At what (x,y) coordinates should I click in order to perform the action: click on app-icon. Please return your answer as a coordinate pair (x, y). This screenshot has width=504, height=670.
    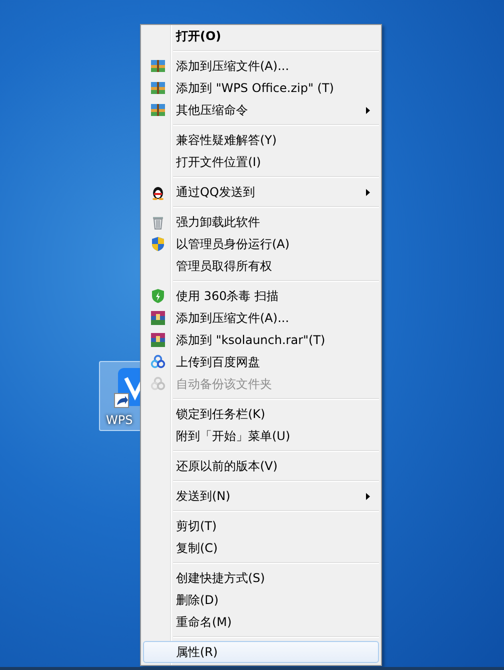
    Looking at the image, I should click on (127, 387).